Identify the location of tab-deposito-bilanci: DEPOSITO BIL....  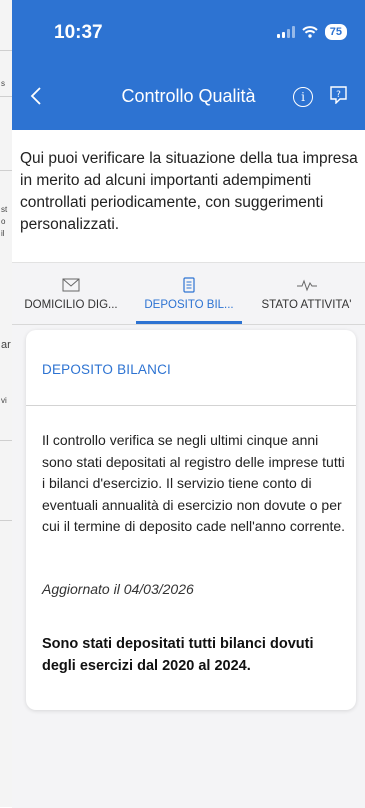
(189, 294).